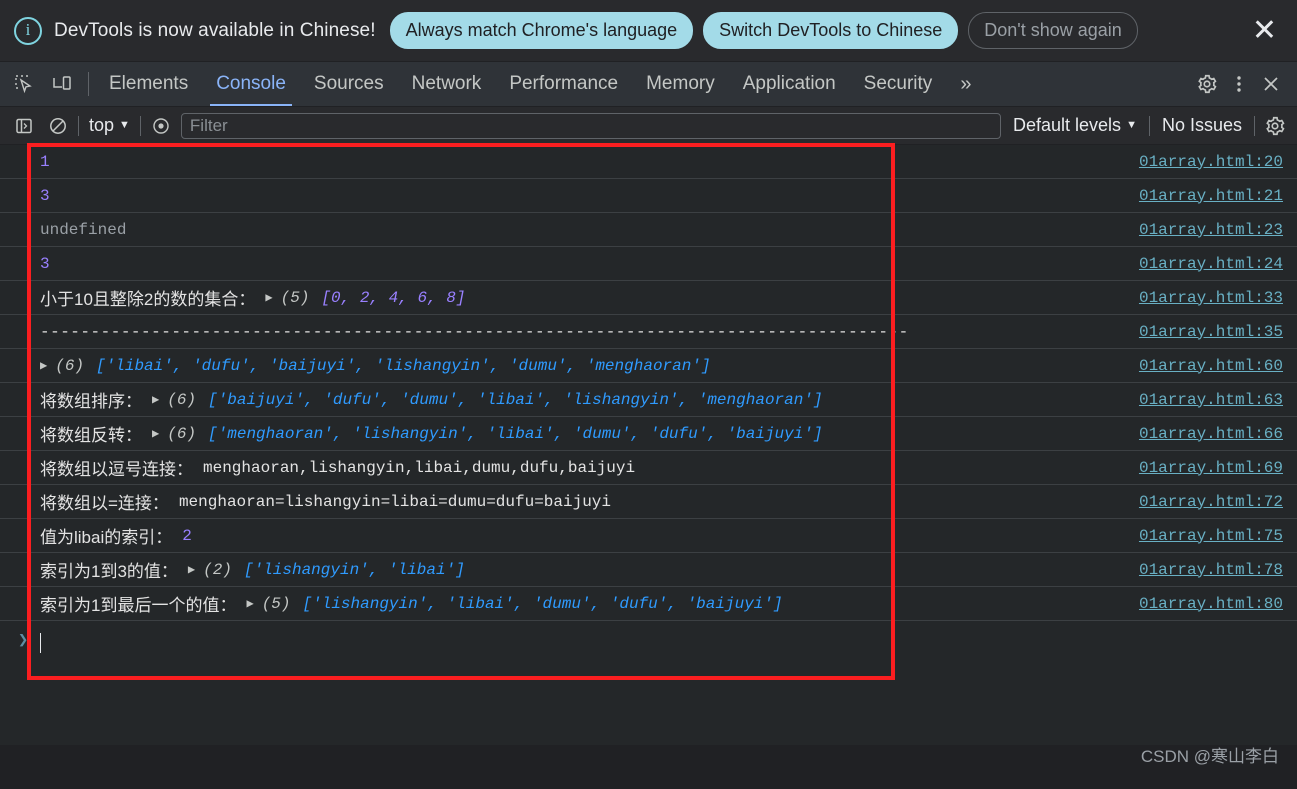 The height and width of the screenshot is (789, 1297). Describe the element at coordinates (590, 125) in the screenshot. I see `filter-input` at that location.